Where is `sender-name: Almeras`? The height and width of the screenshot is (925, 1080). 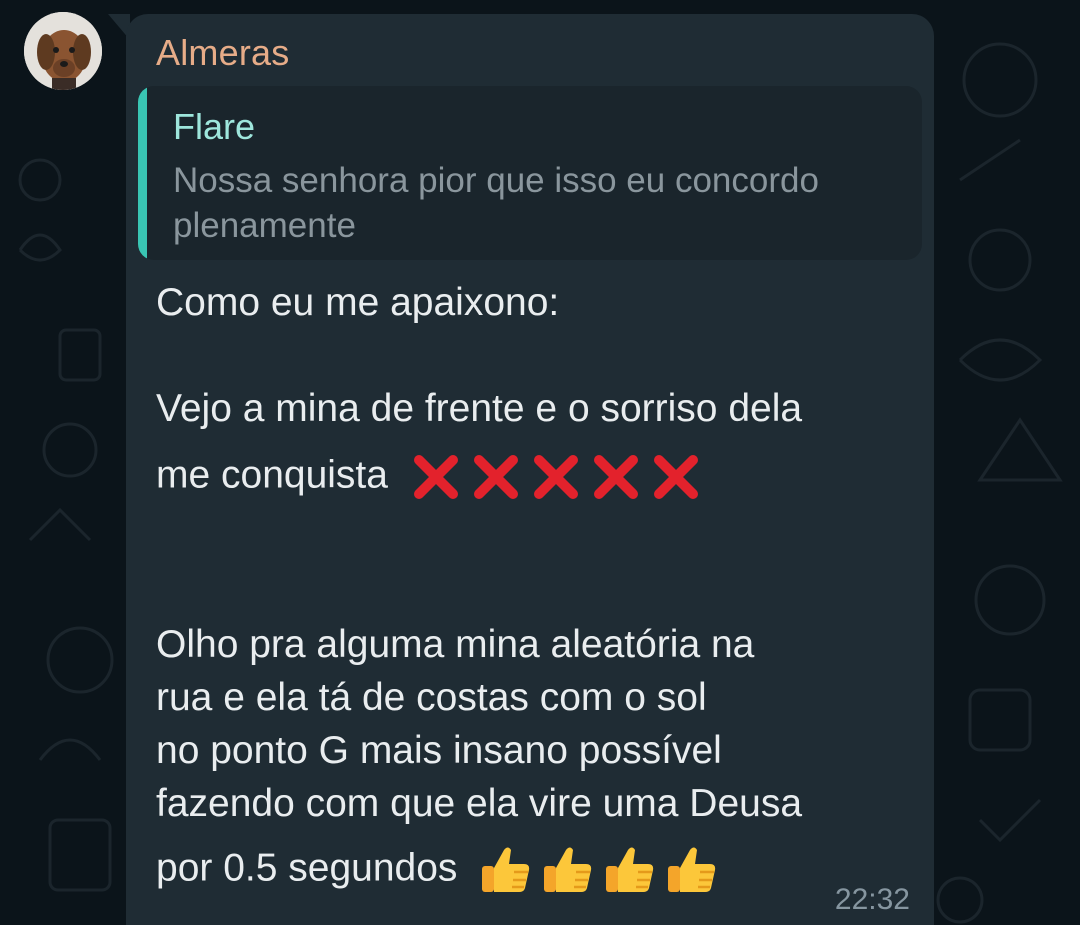
sender-name: Almeras is located at coordinates (222, 53).